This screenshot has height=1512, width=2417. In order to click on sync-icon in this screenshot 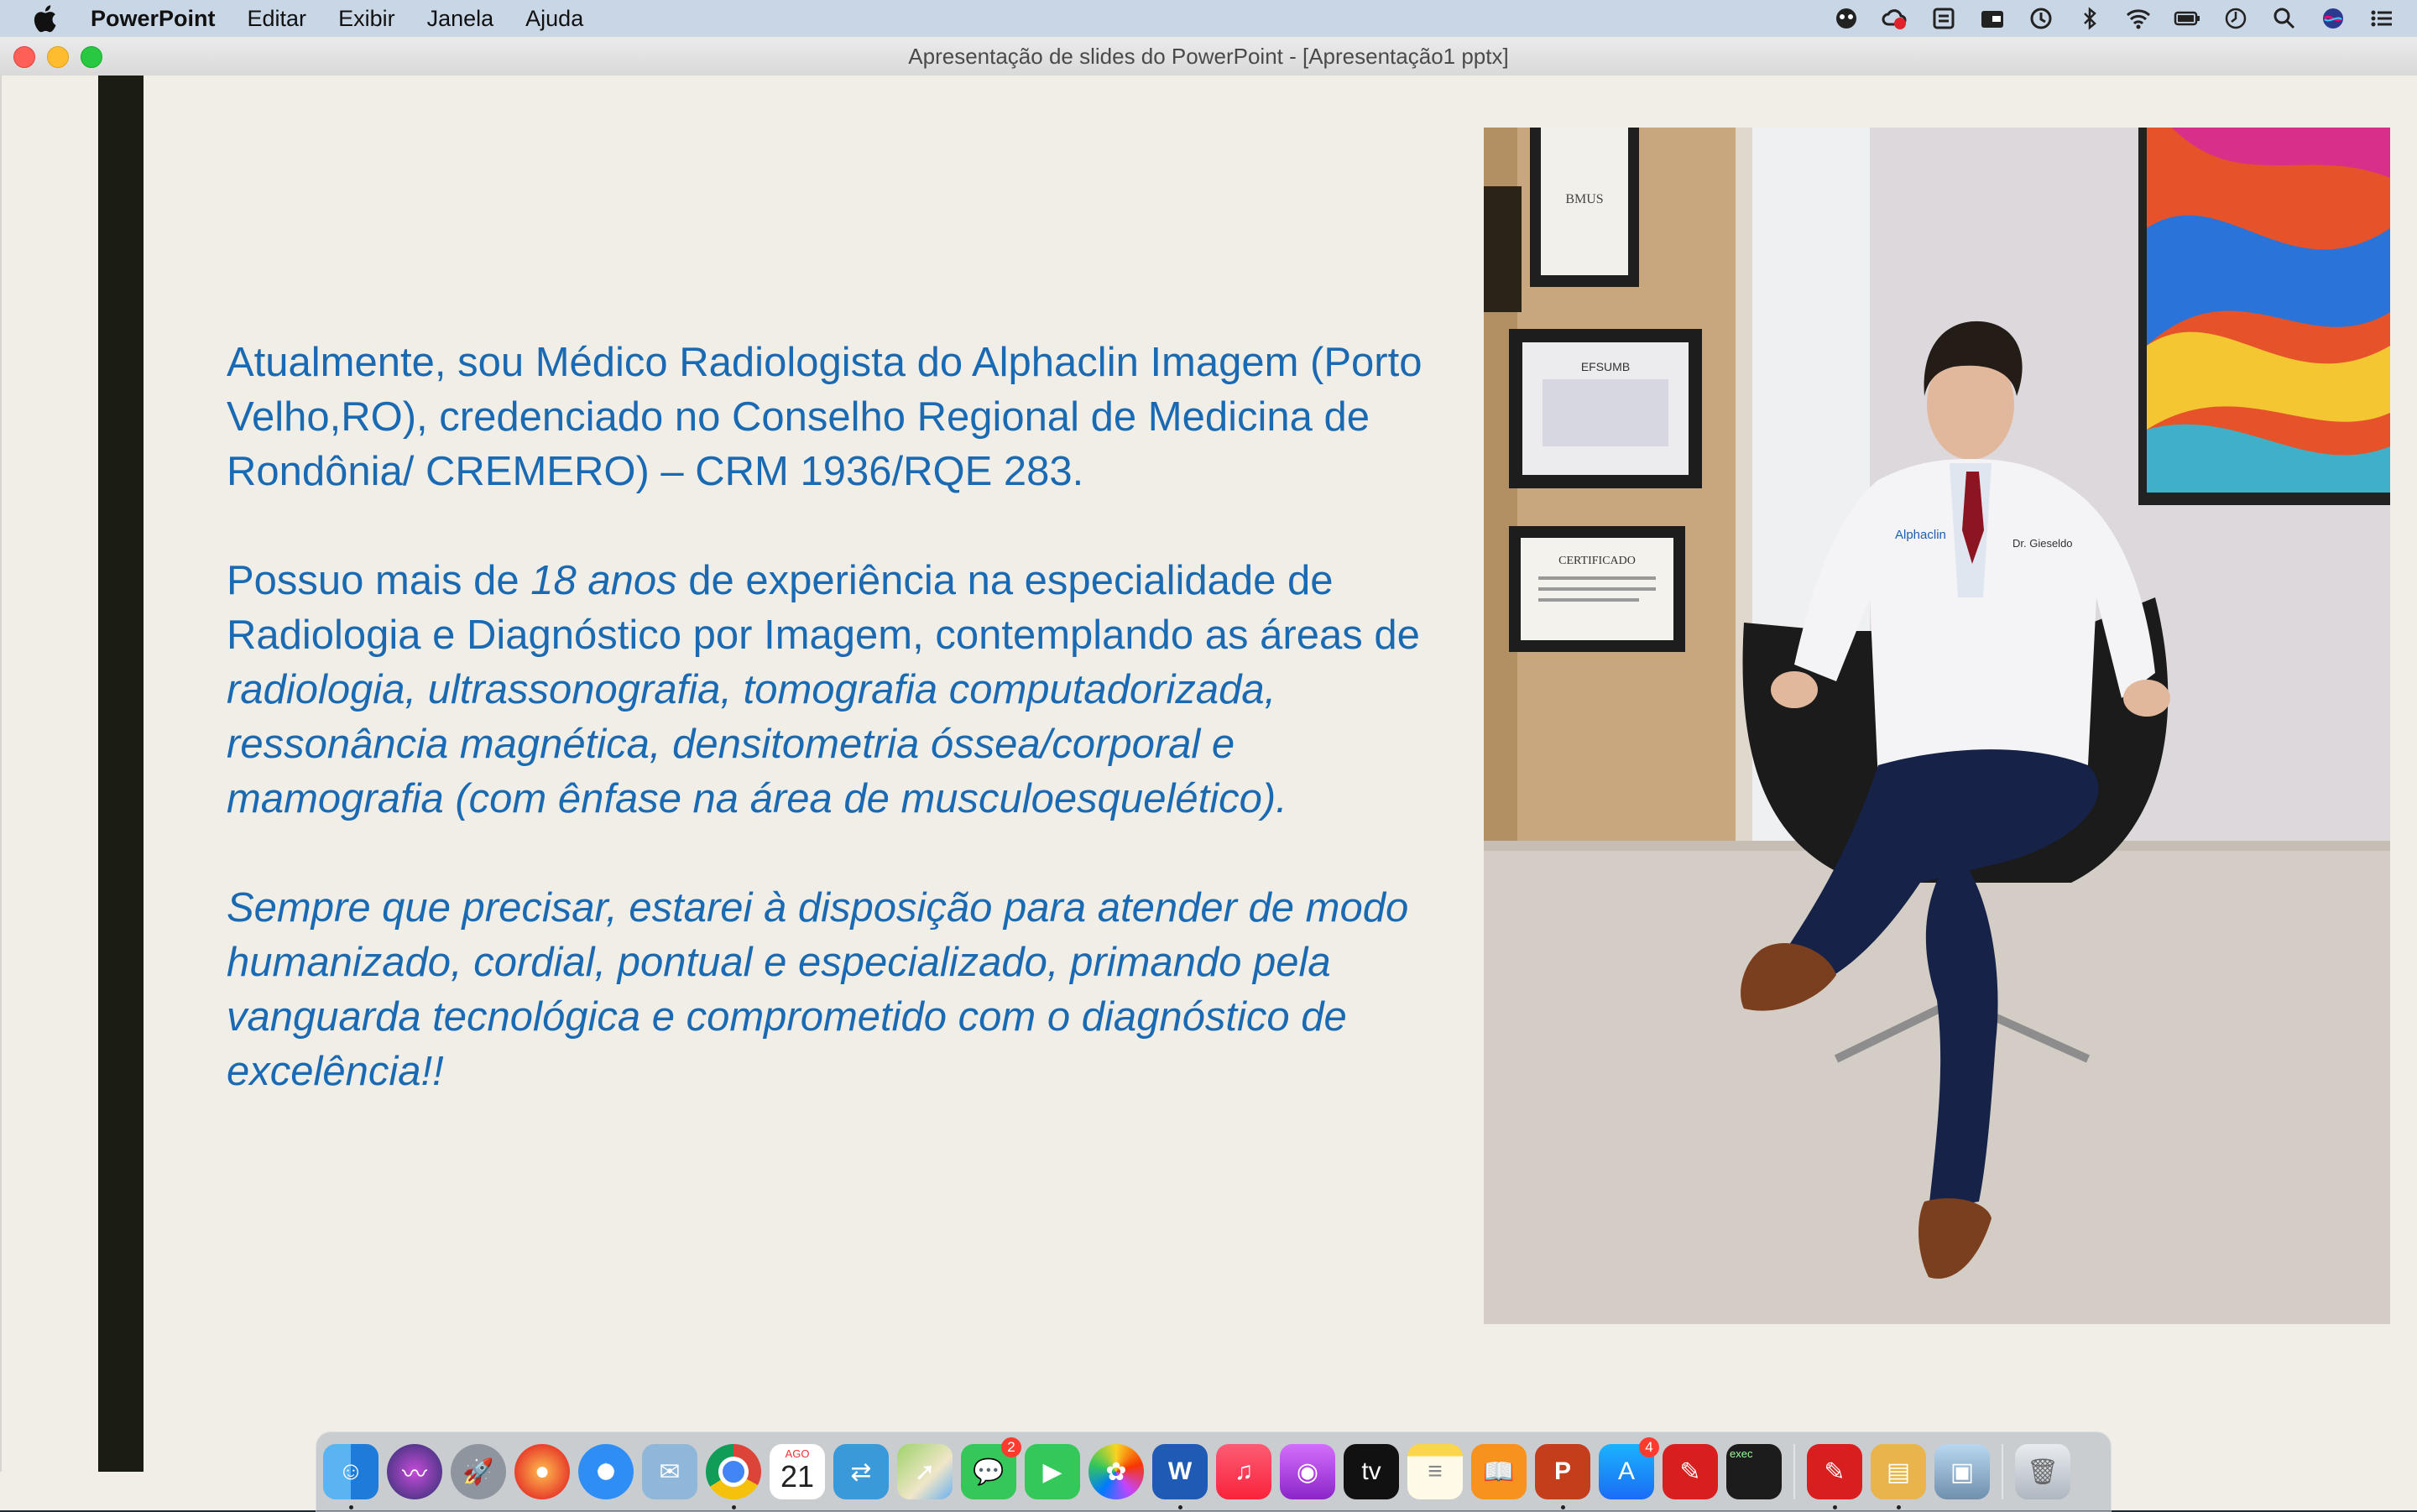, I will do `click(1944, 18)`.